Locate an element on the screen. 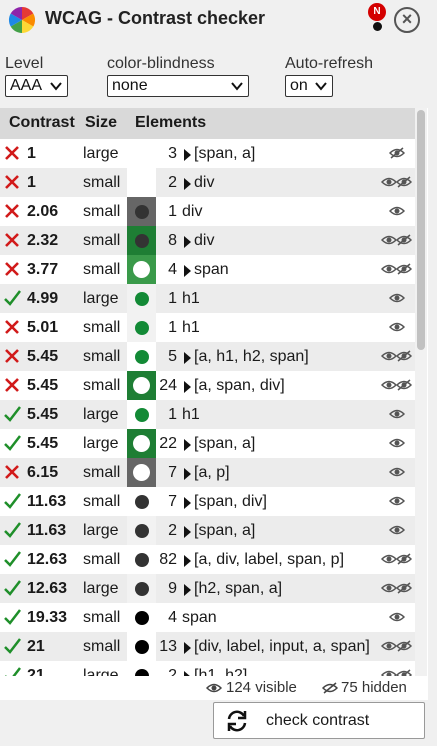 The image size is (437, 746). table-row: 4.99 large 1 h1 is located at coordinates (208, 298).